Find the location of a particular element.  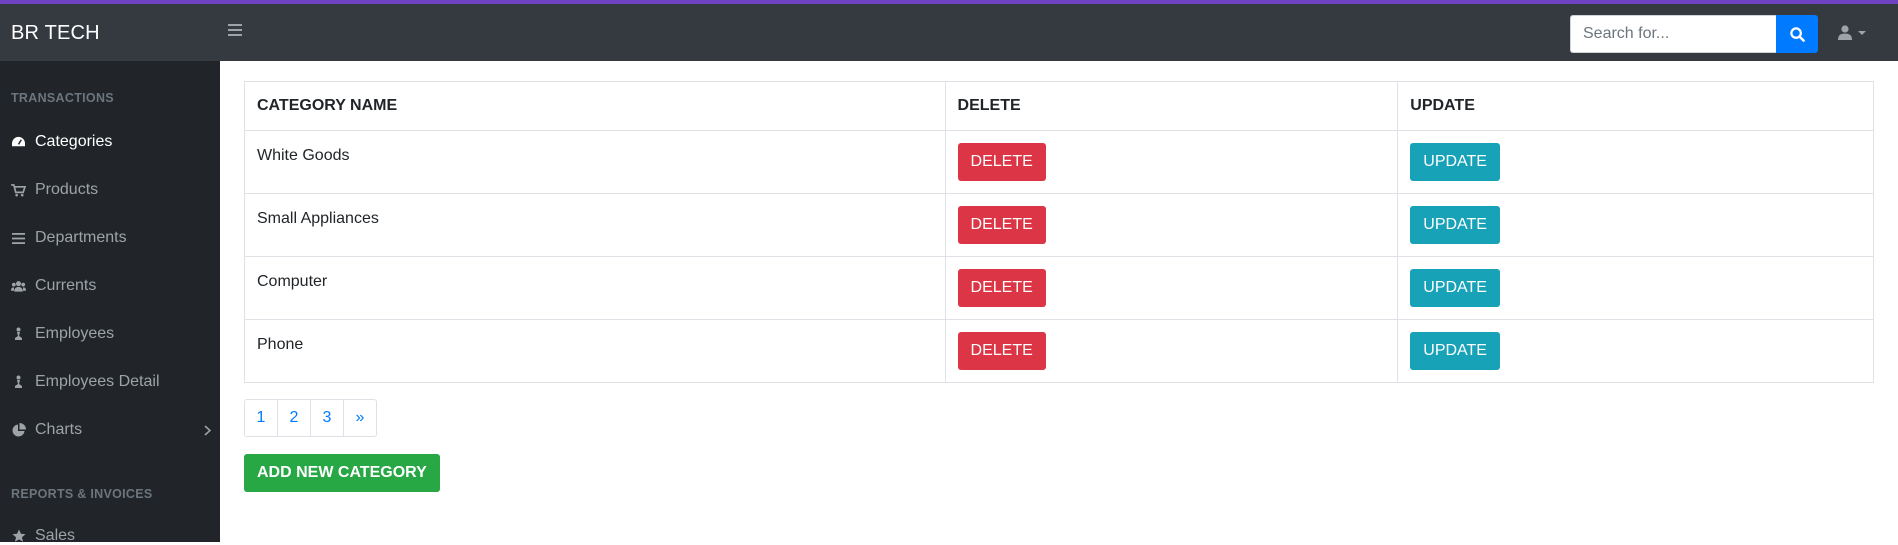

page-link-next: » is located at coordinates (360, 418).